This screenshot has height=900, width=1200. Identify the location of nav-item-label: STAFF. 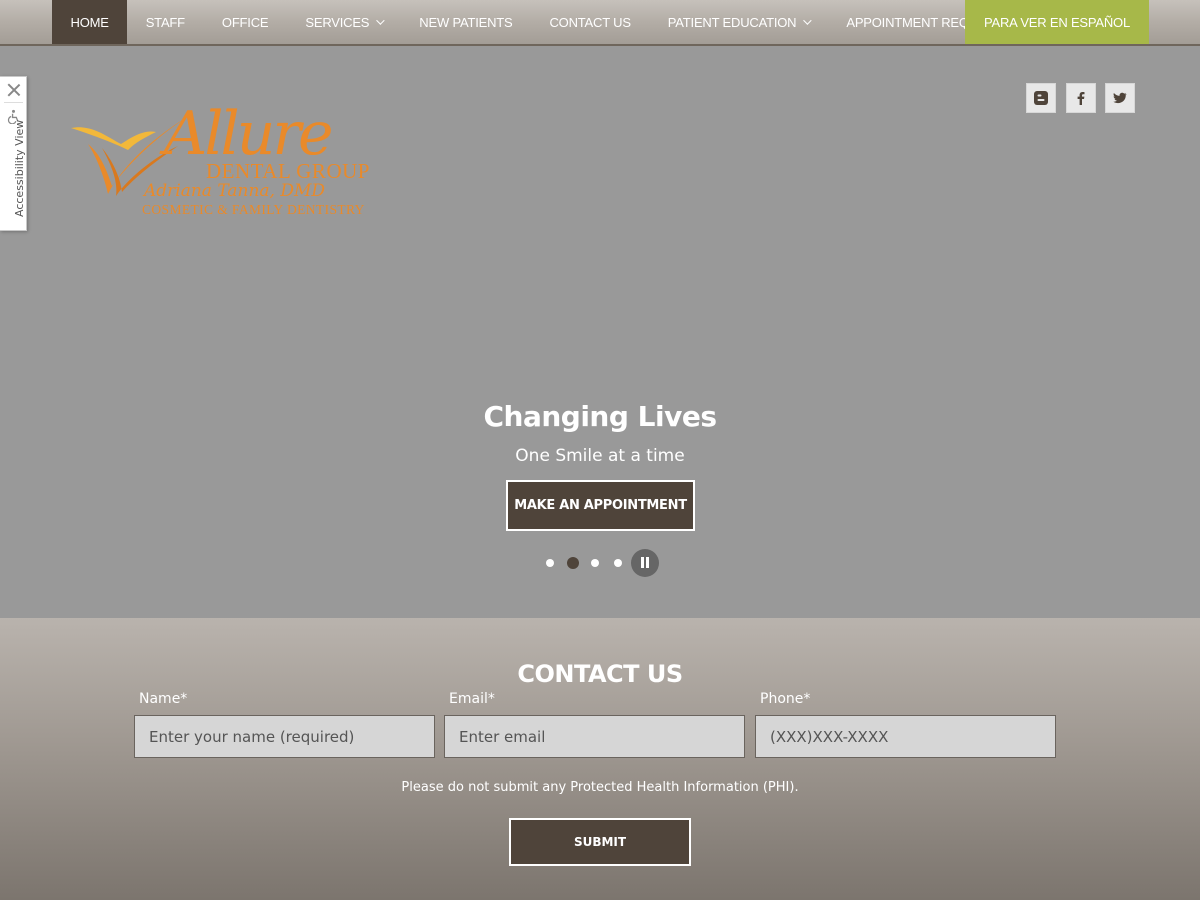
(165, 22).